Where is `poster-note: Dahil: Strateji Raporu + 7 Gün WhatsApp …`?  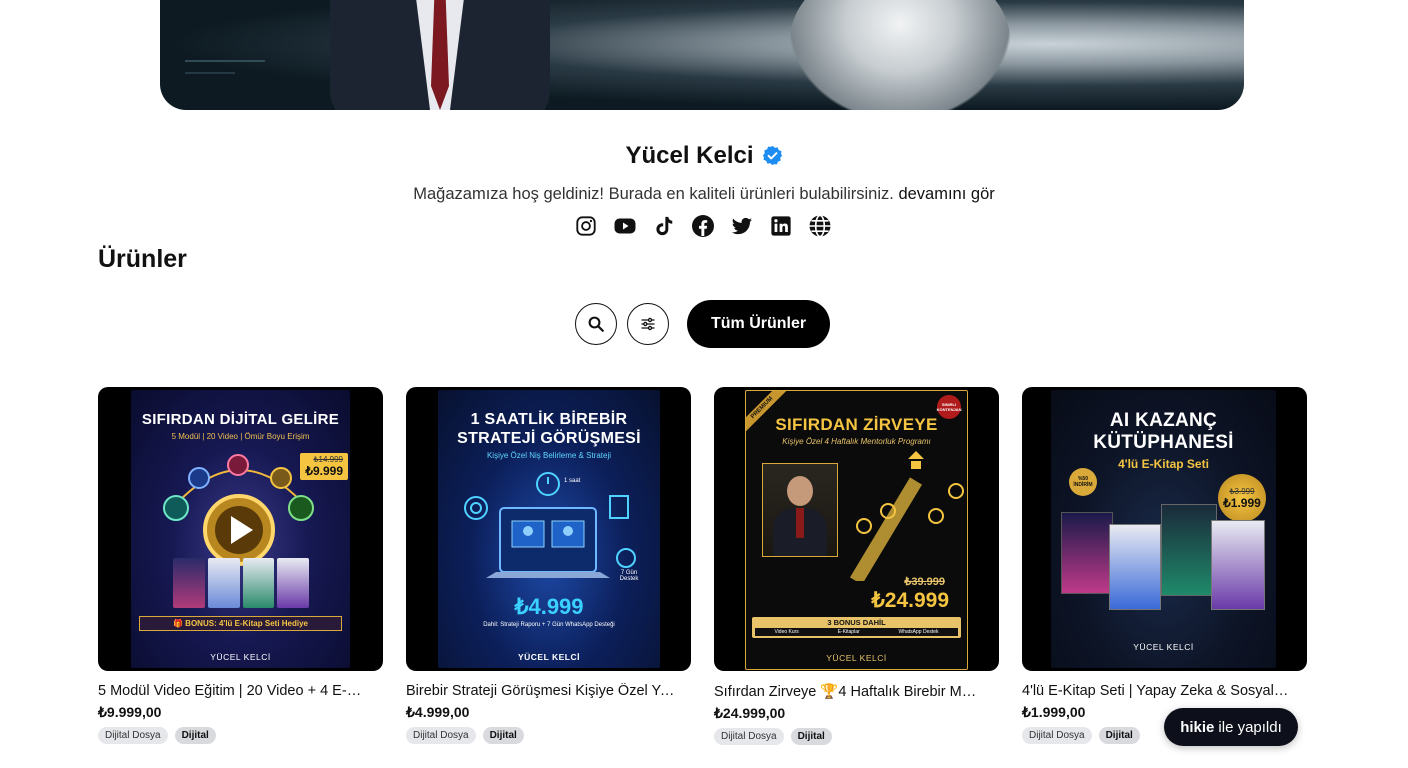 poster-note: Dahil: Strateji Raporu + 7 Gün WhatsApp … is located at coordinates (549, 625).